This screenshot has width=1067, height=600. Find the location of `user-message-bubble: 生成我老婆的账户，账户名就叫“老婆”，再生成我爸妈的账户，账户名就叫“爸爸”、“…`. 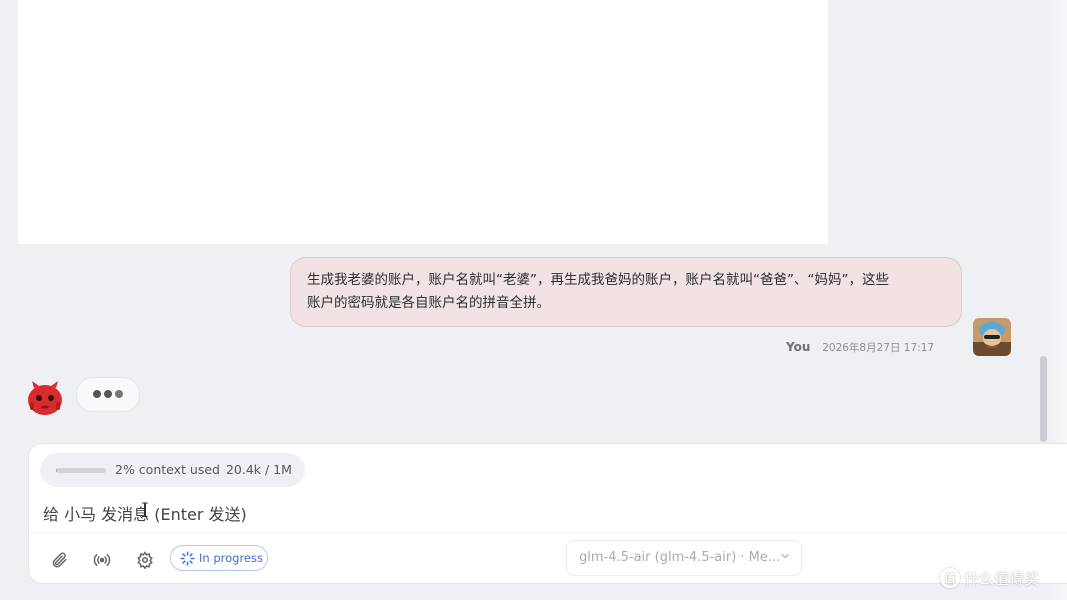

user-message-bubble: 生成我老婆的账户，账户名就叫“老婆”，再生成我爸妈的账户，账户名就叫“爸爸”、“… is located at coordinates (626, 292).